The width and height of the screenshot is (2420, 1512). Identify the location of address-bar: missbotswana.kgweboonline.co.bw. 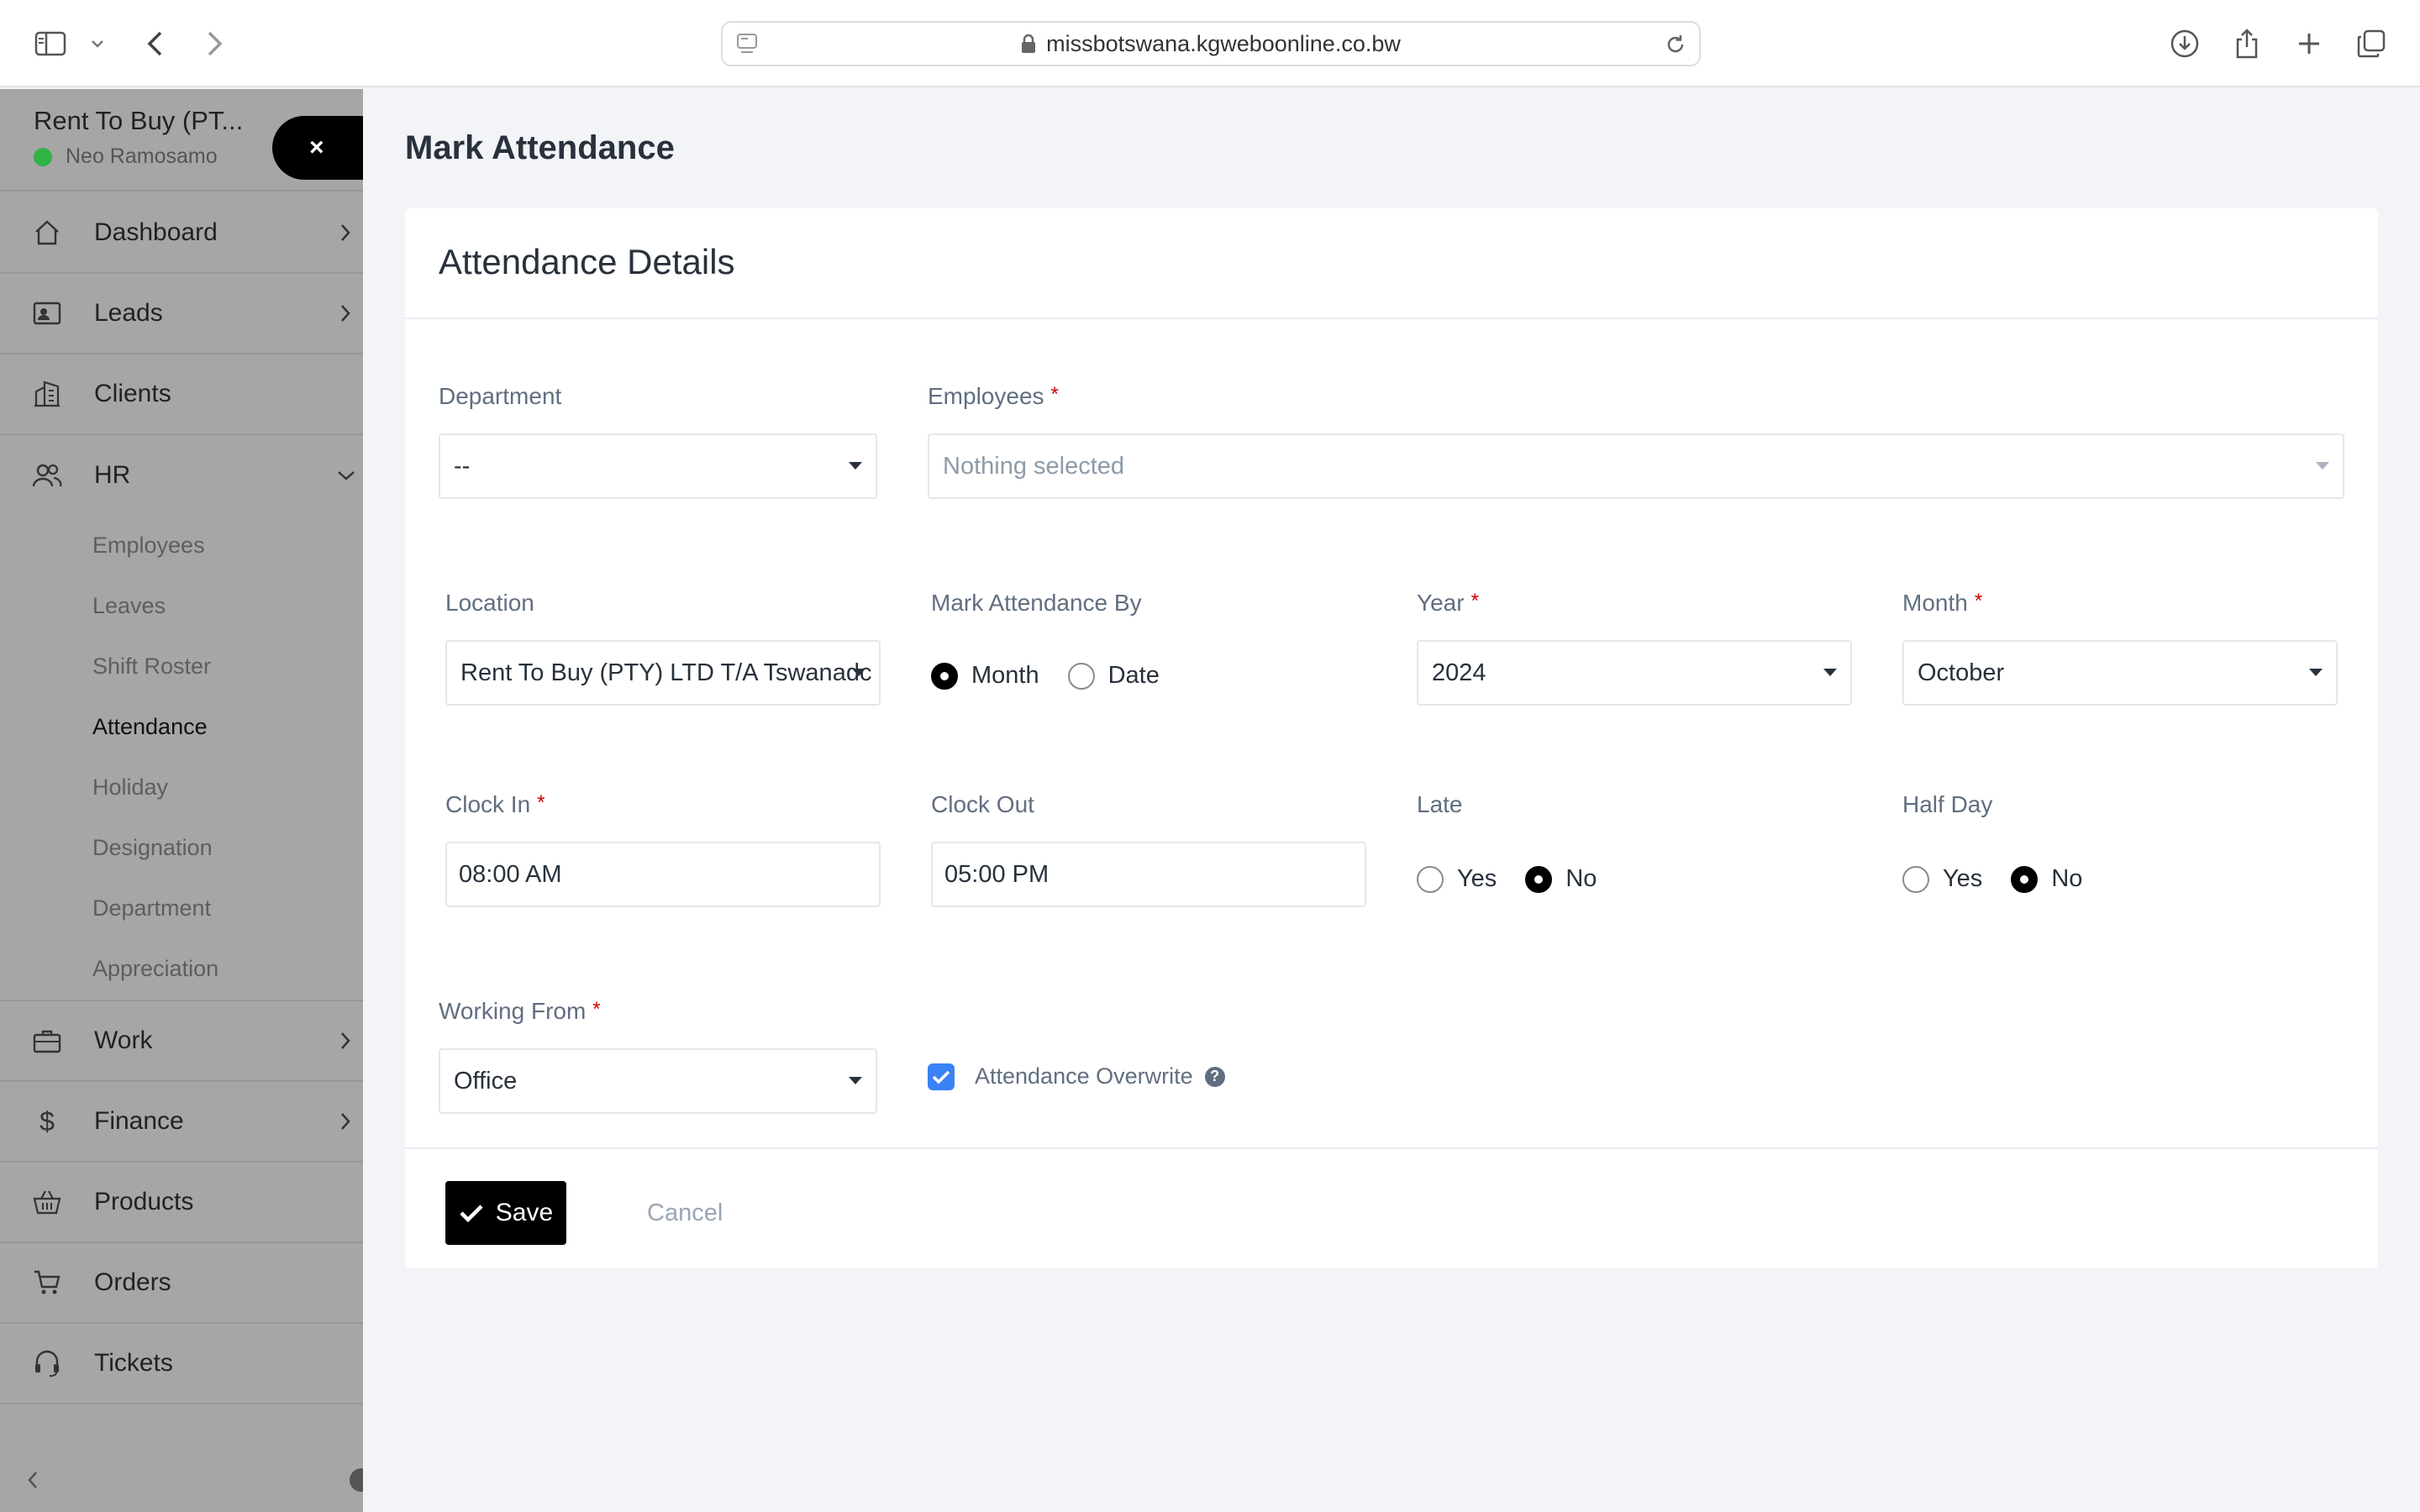
(1211, 43).